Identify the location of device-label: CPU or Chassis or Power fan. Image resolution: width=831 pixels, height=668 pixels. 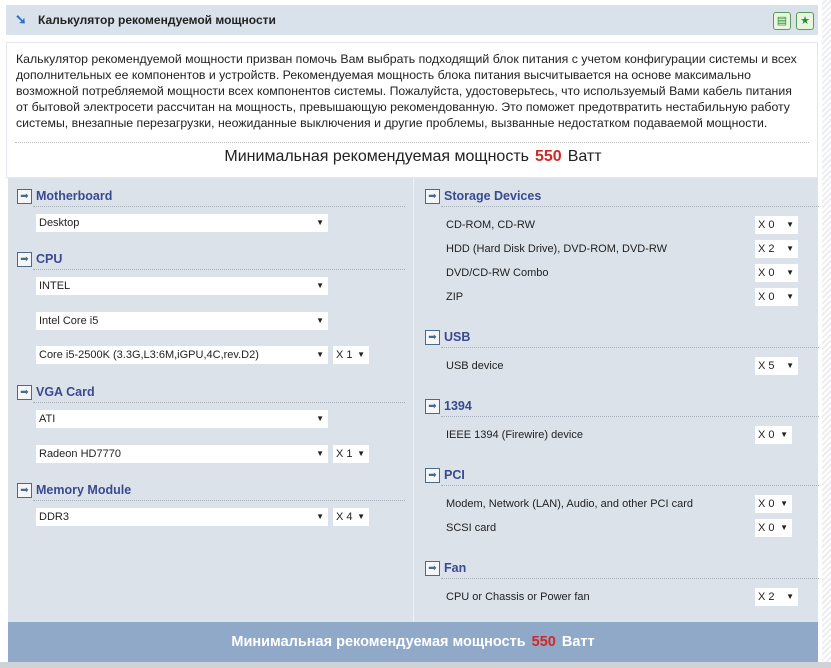
(518, 597).